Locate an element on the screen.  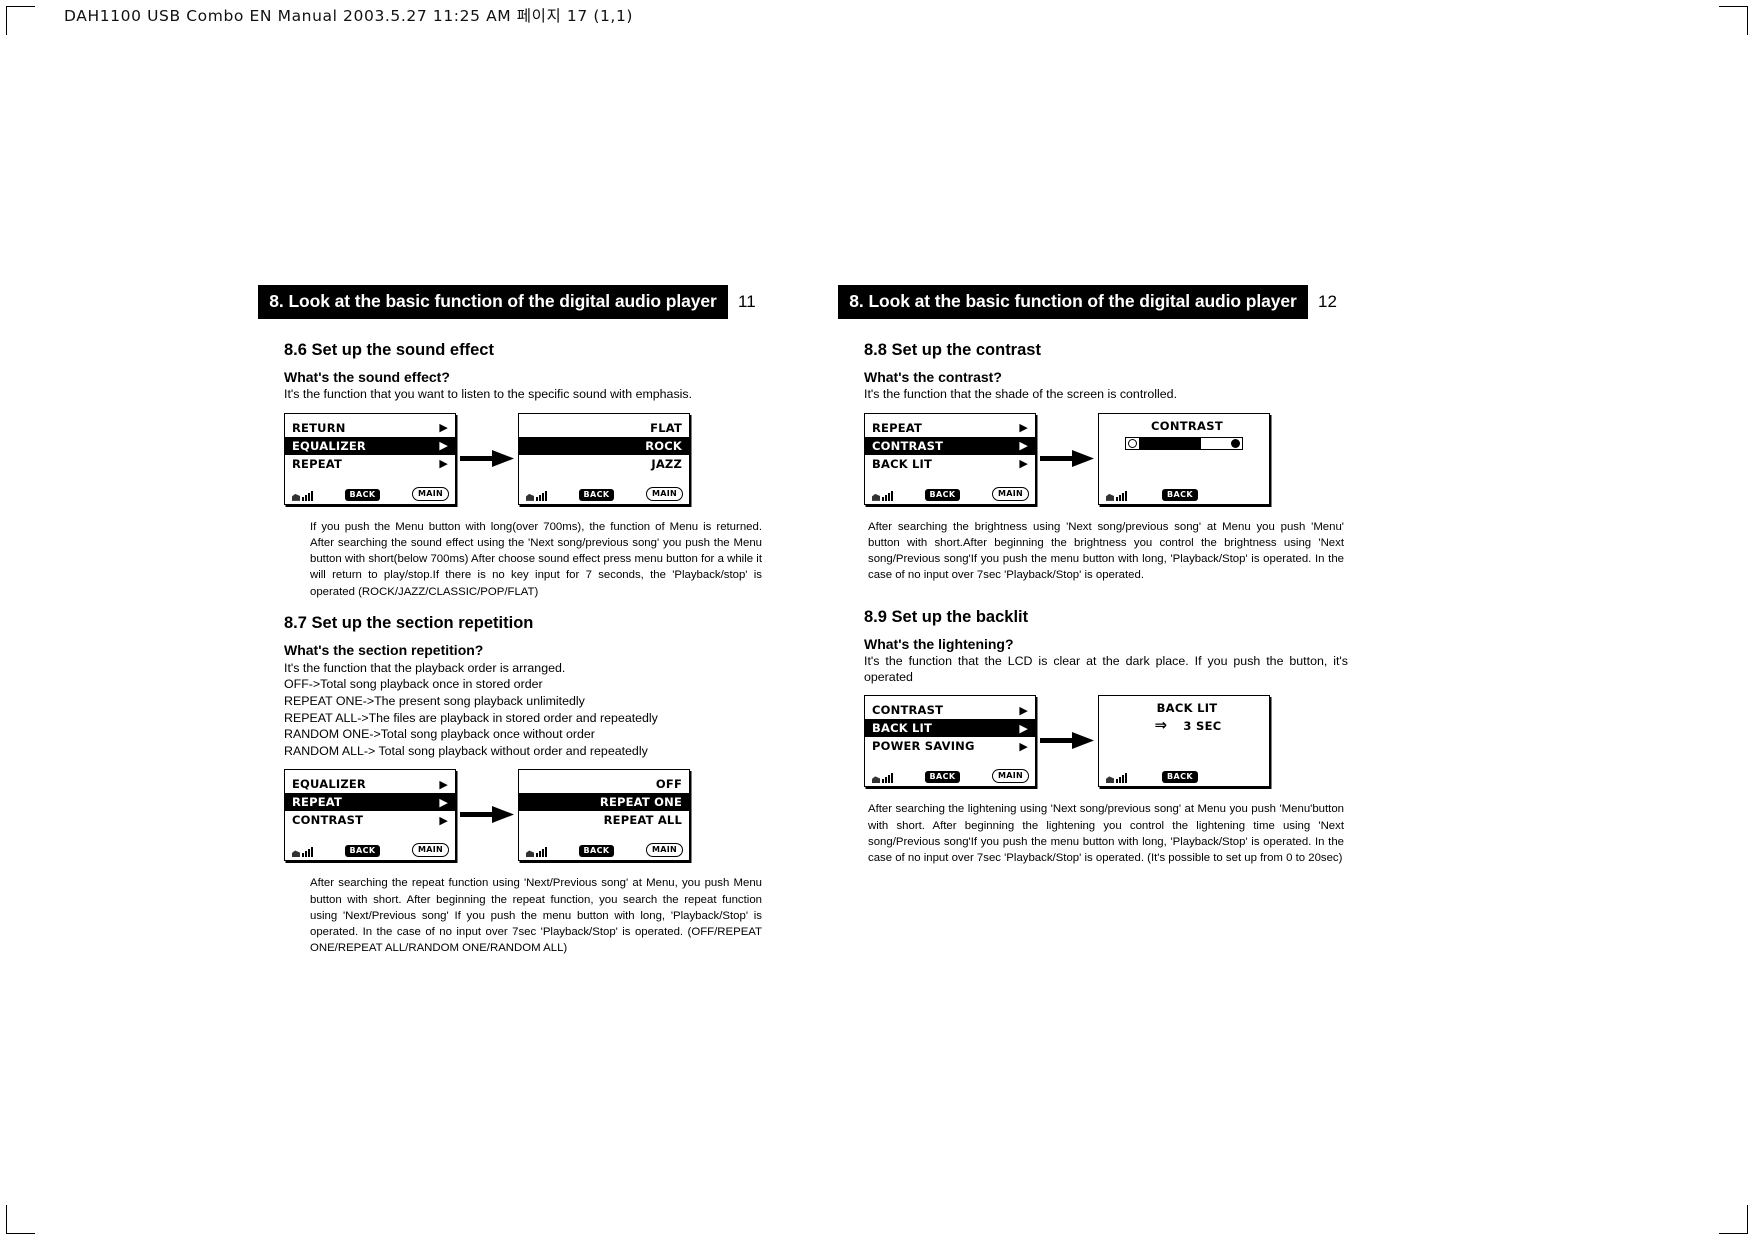
lcd-menu-row: POWER SAVING ▶ is located at coordinates (950, 746).